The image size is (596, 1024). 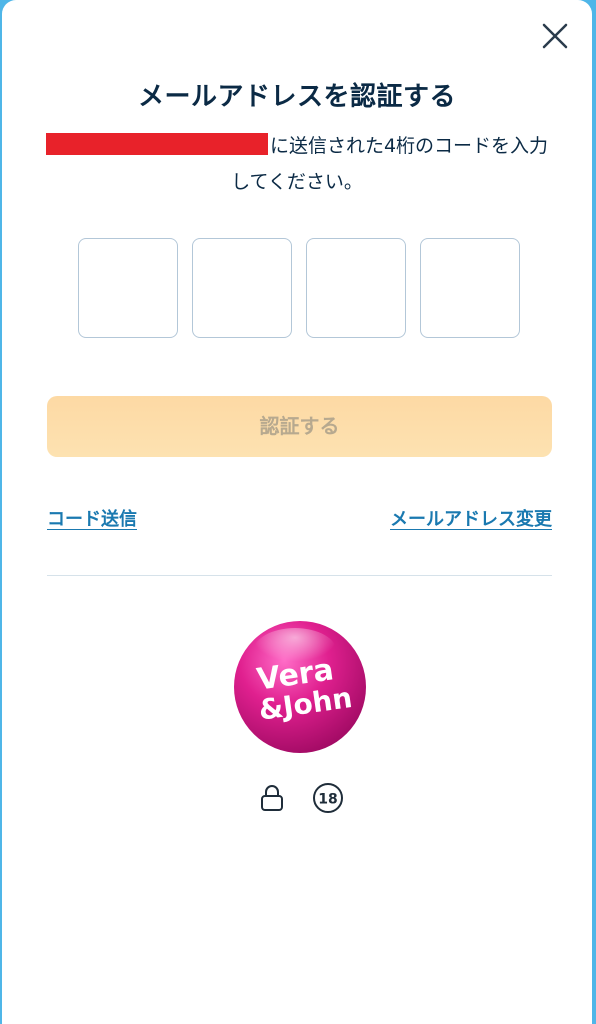 I want to click on dialog-description: に送信された4桁のコードを入力してください。, so click(x=297, y=164).